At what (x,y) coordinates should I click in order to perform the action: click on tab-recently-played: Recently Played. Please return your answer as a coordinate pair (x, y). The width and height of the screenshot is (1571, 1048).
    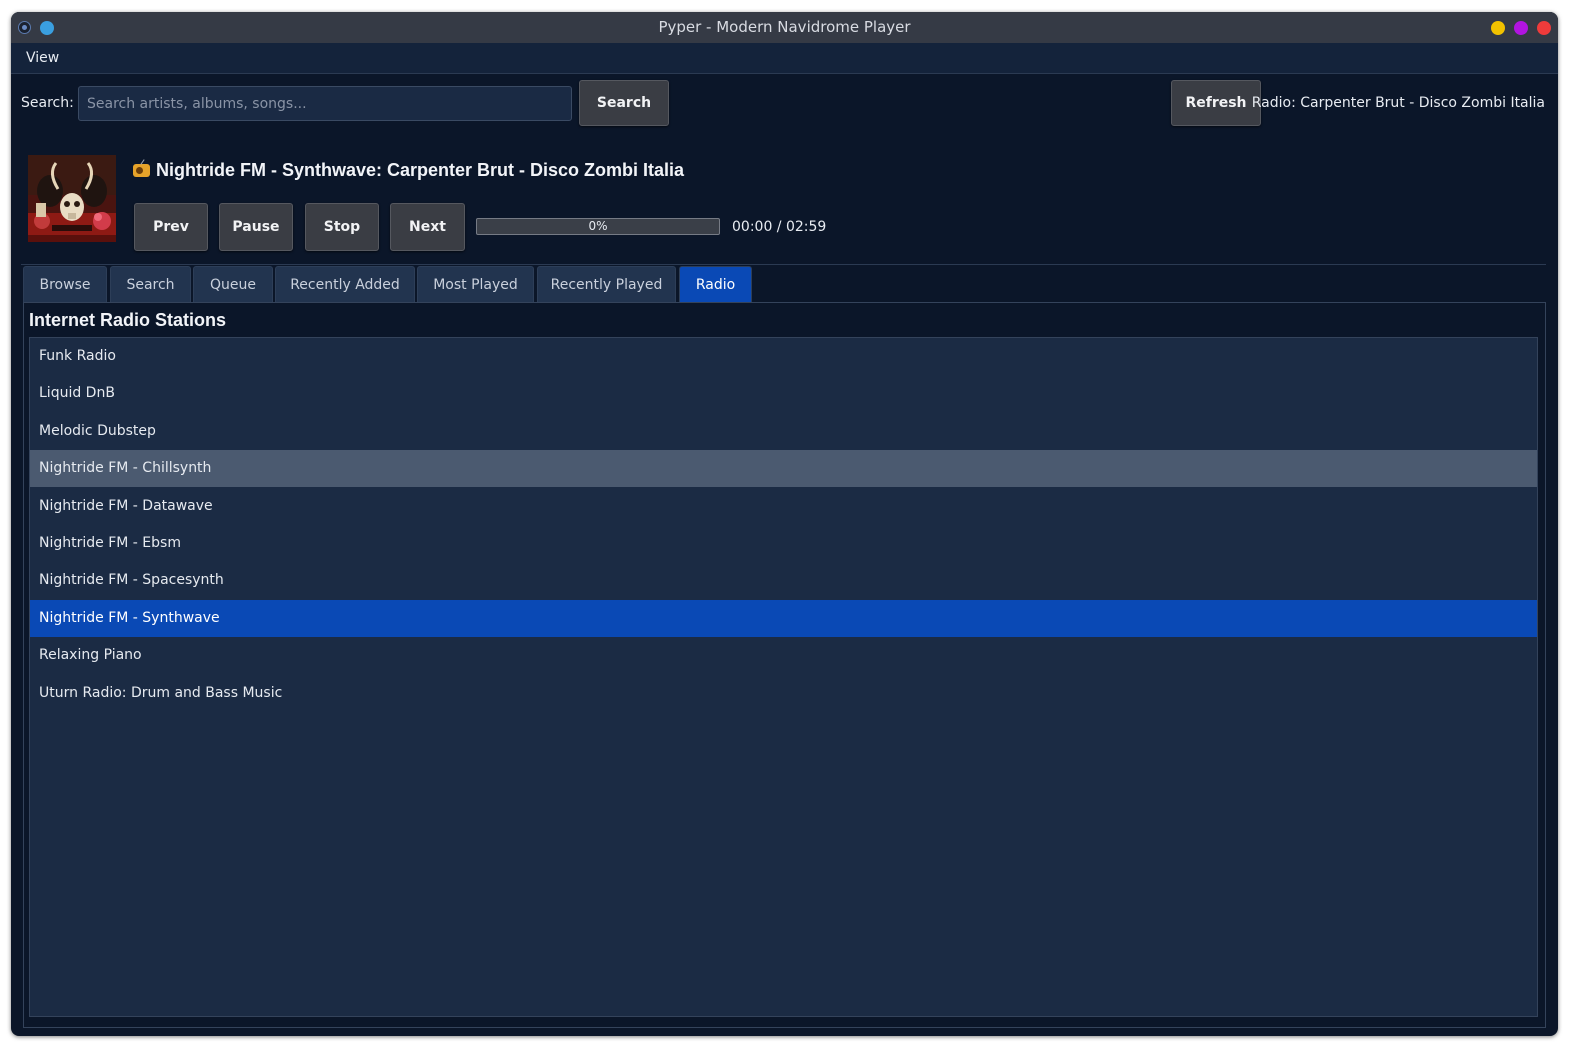
    Looking at the image, I should click on (606, 284).